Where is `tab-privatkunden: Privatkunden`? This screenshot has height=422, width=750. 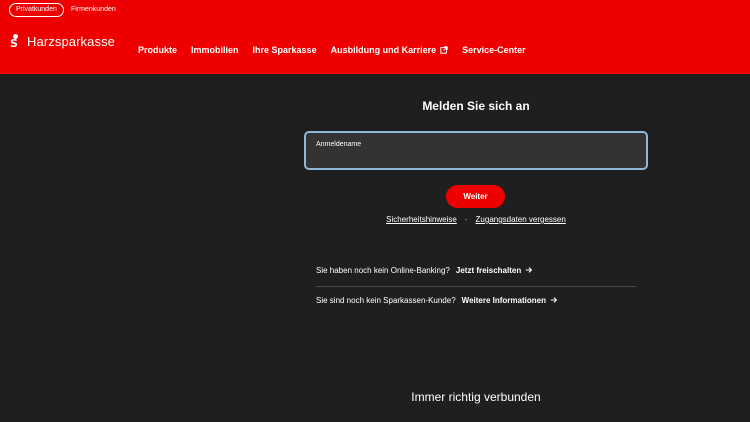 tab-privatkunden: Privatkunden is located at coordinates (36, 10).